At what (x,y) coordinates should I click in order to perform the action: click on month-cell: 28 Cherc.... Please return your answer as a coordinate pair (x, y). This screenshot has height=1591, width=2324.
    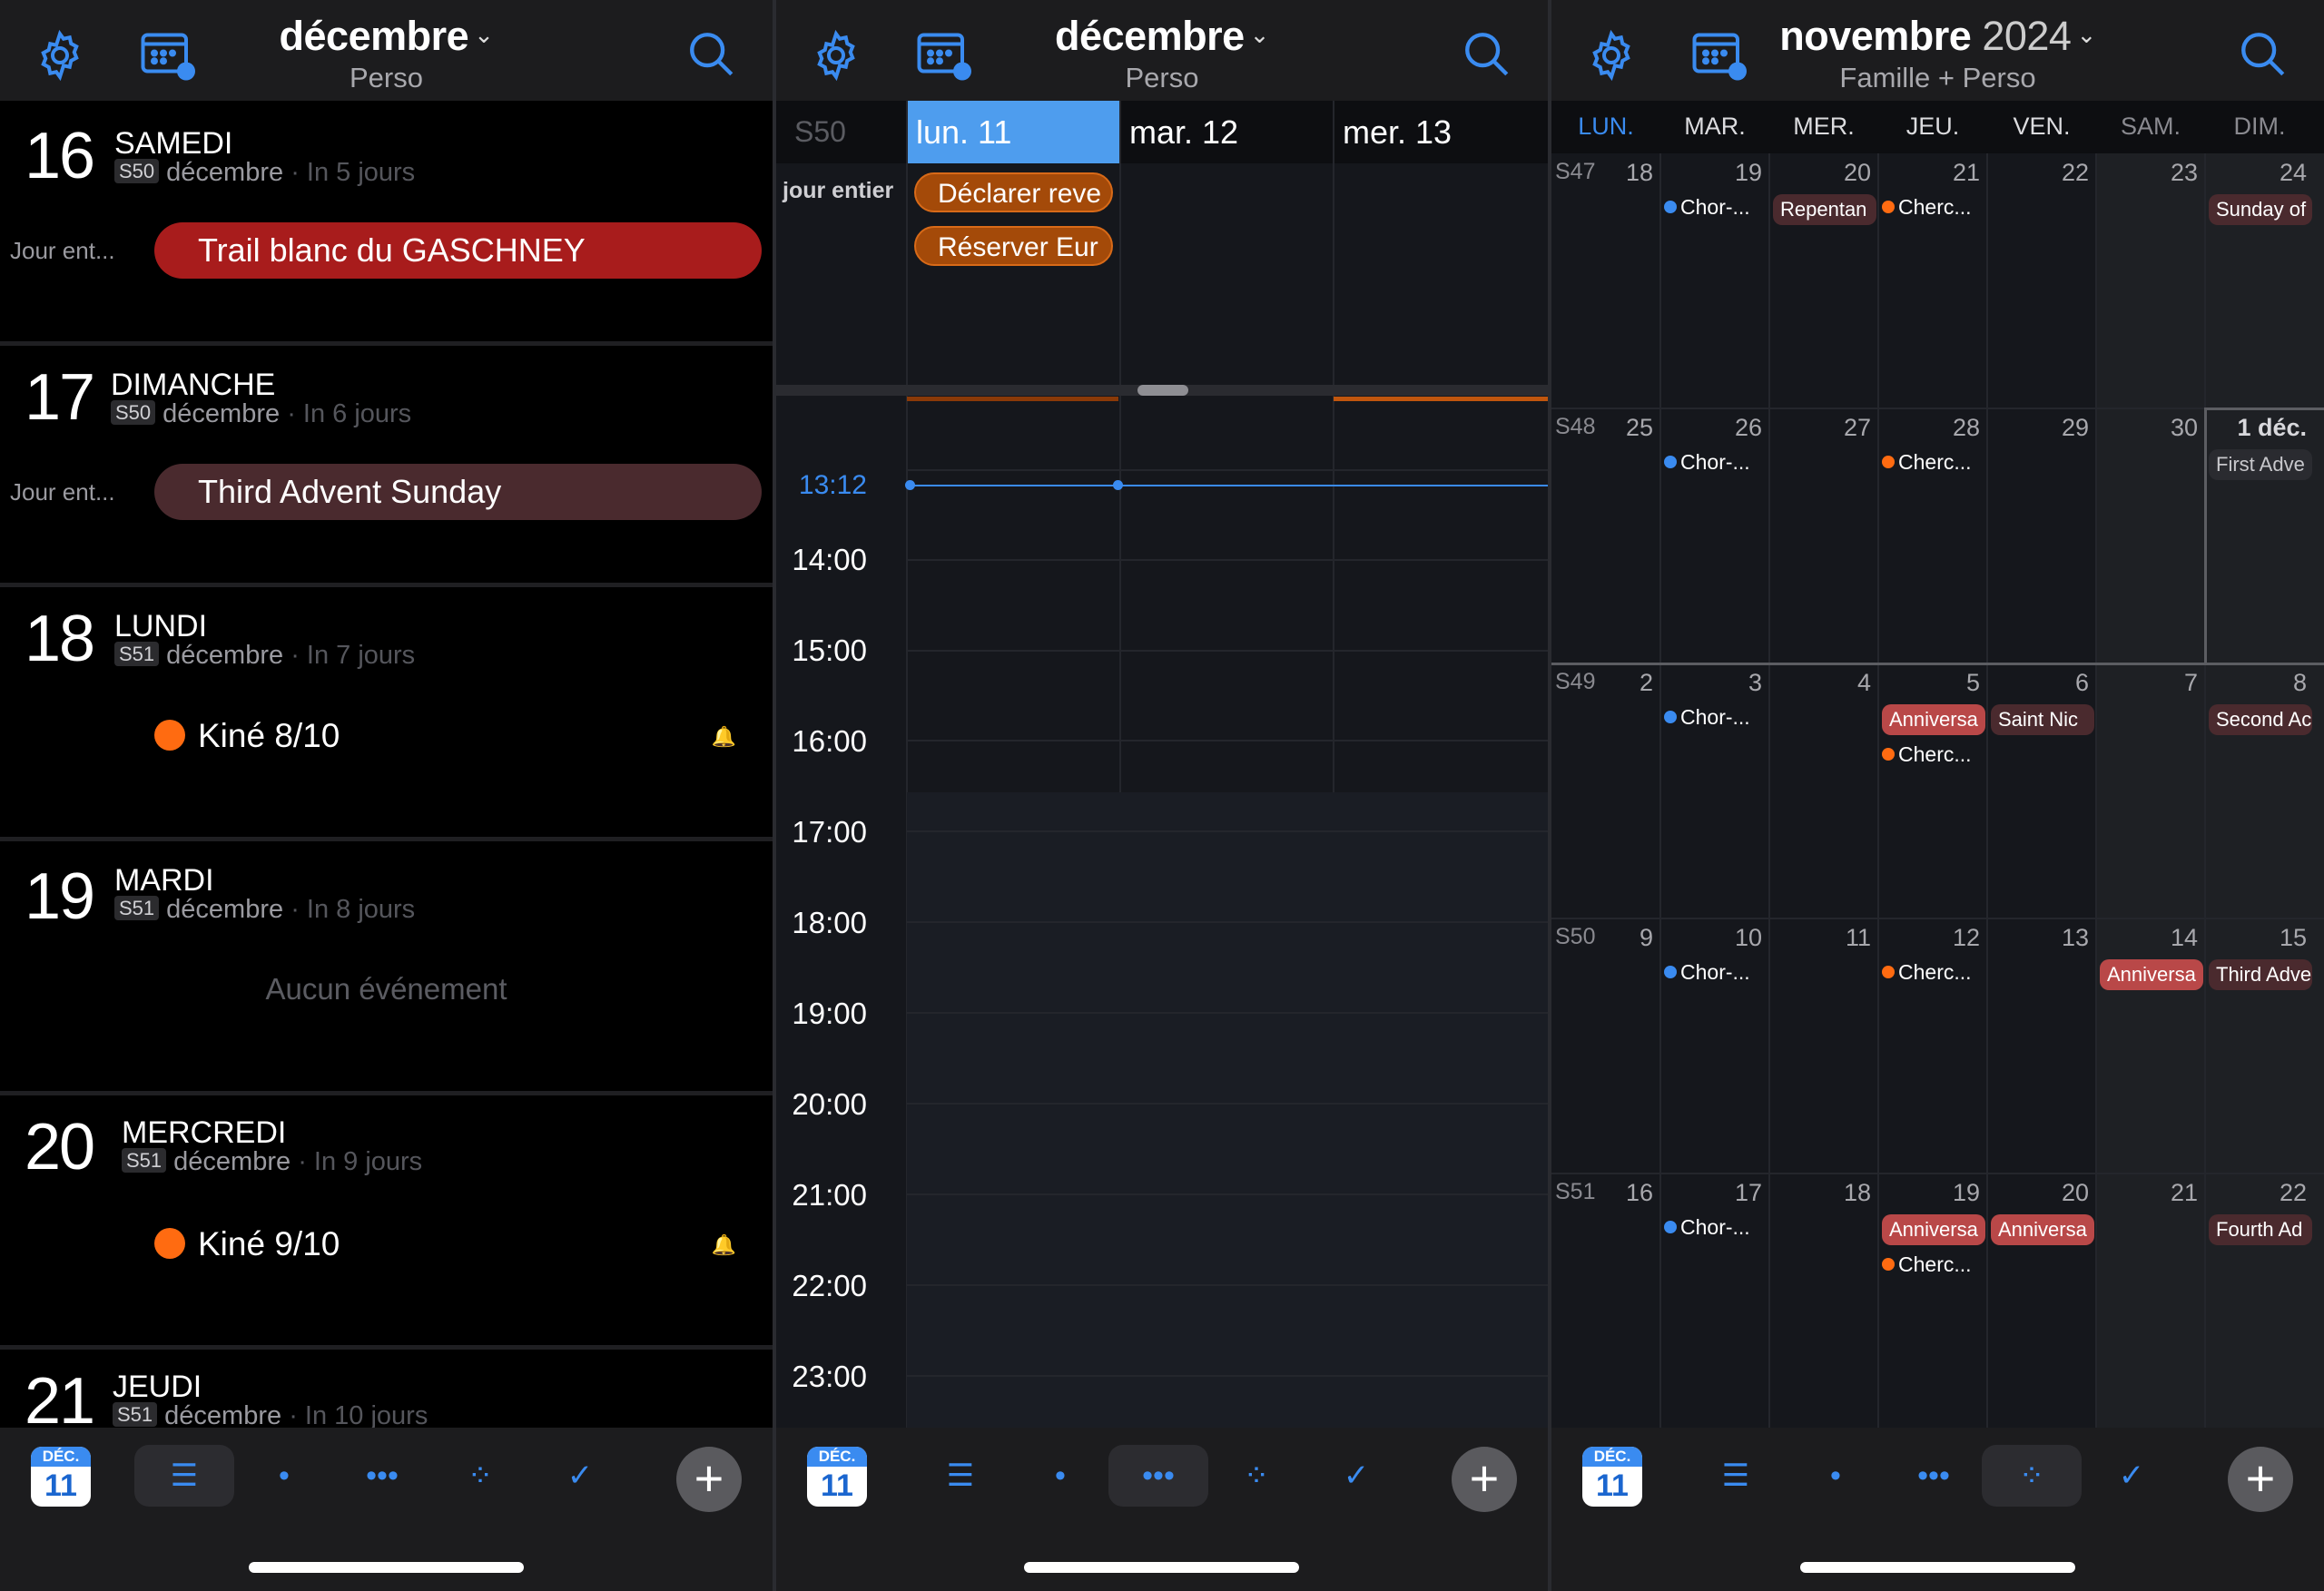
    Looking at the image, I should click on (1932, 536).